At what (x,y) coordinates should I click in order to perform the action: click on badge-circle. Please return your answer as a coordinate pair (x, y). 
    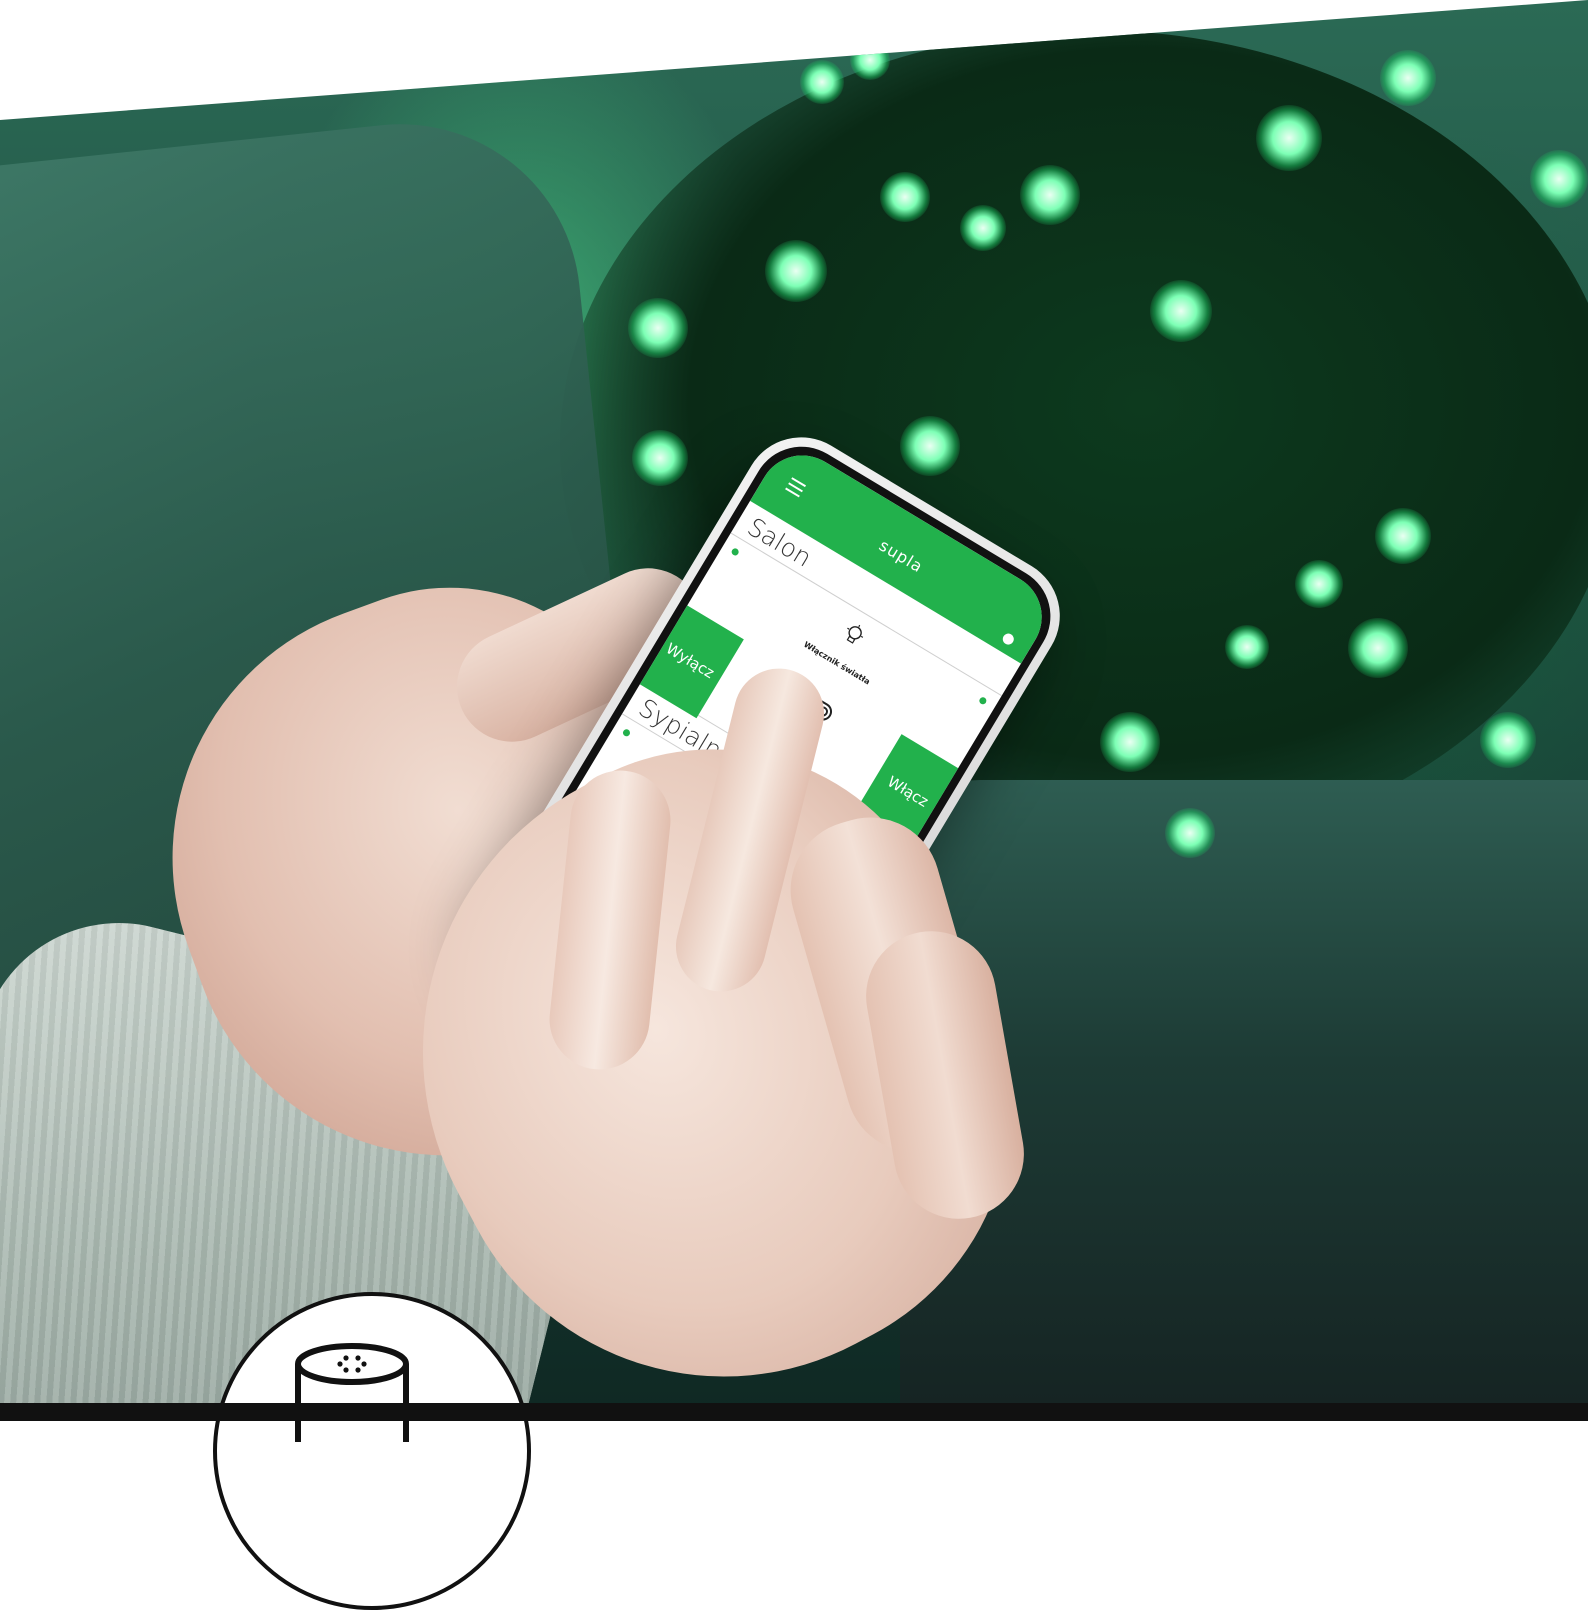
    Looking at the image, I should click on (372, 1451).